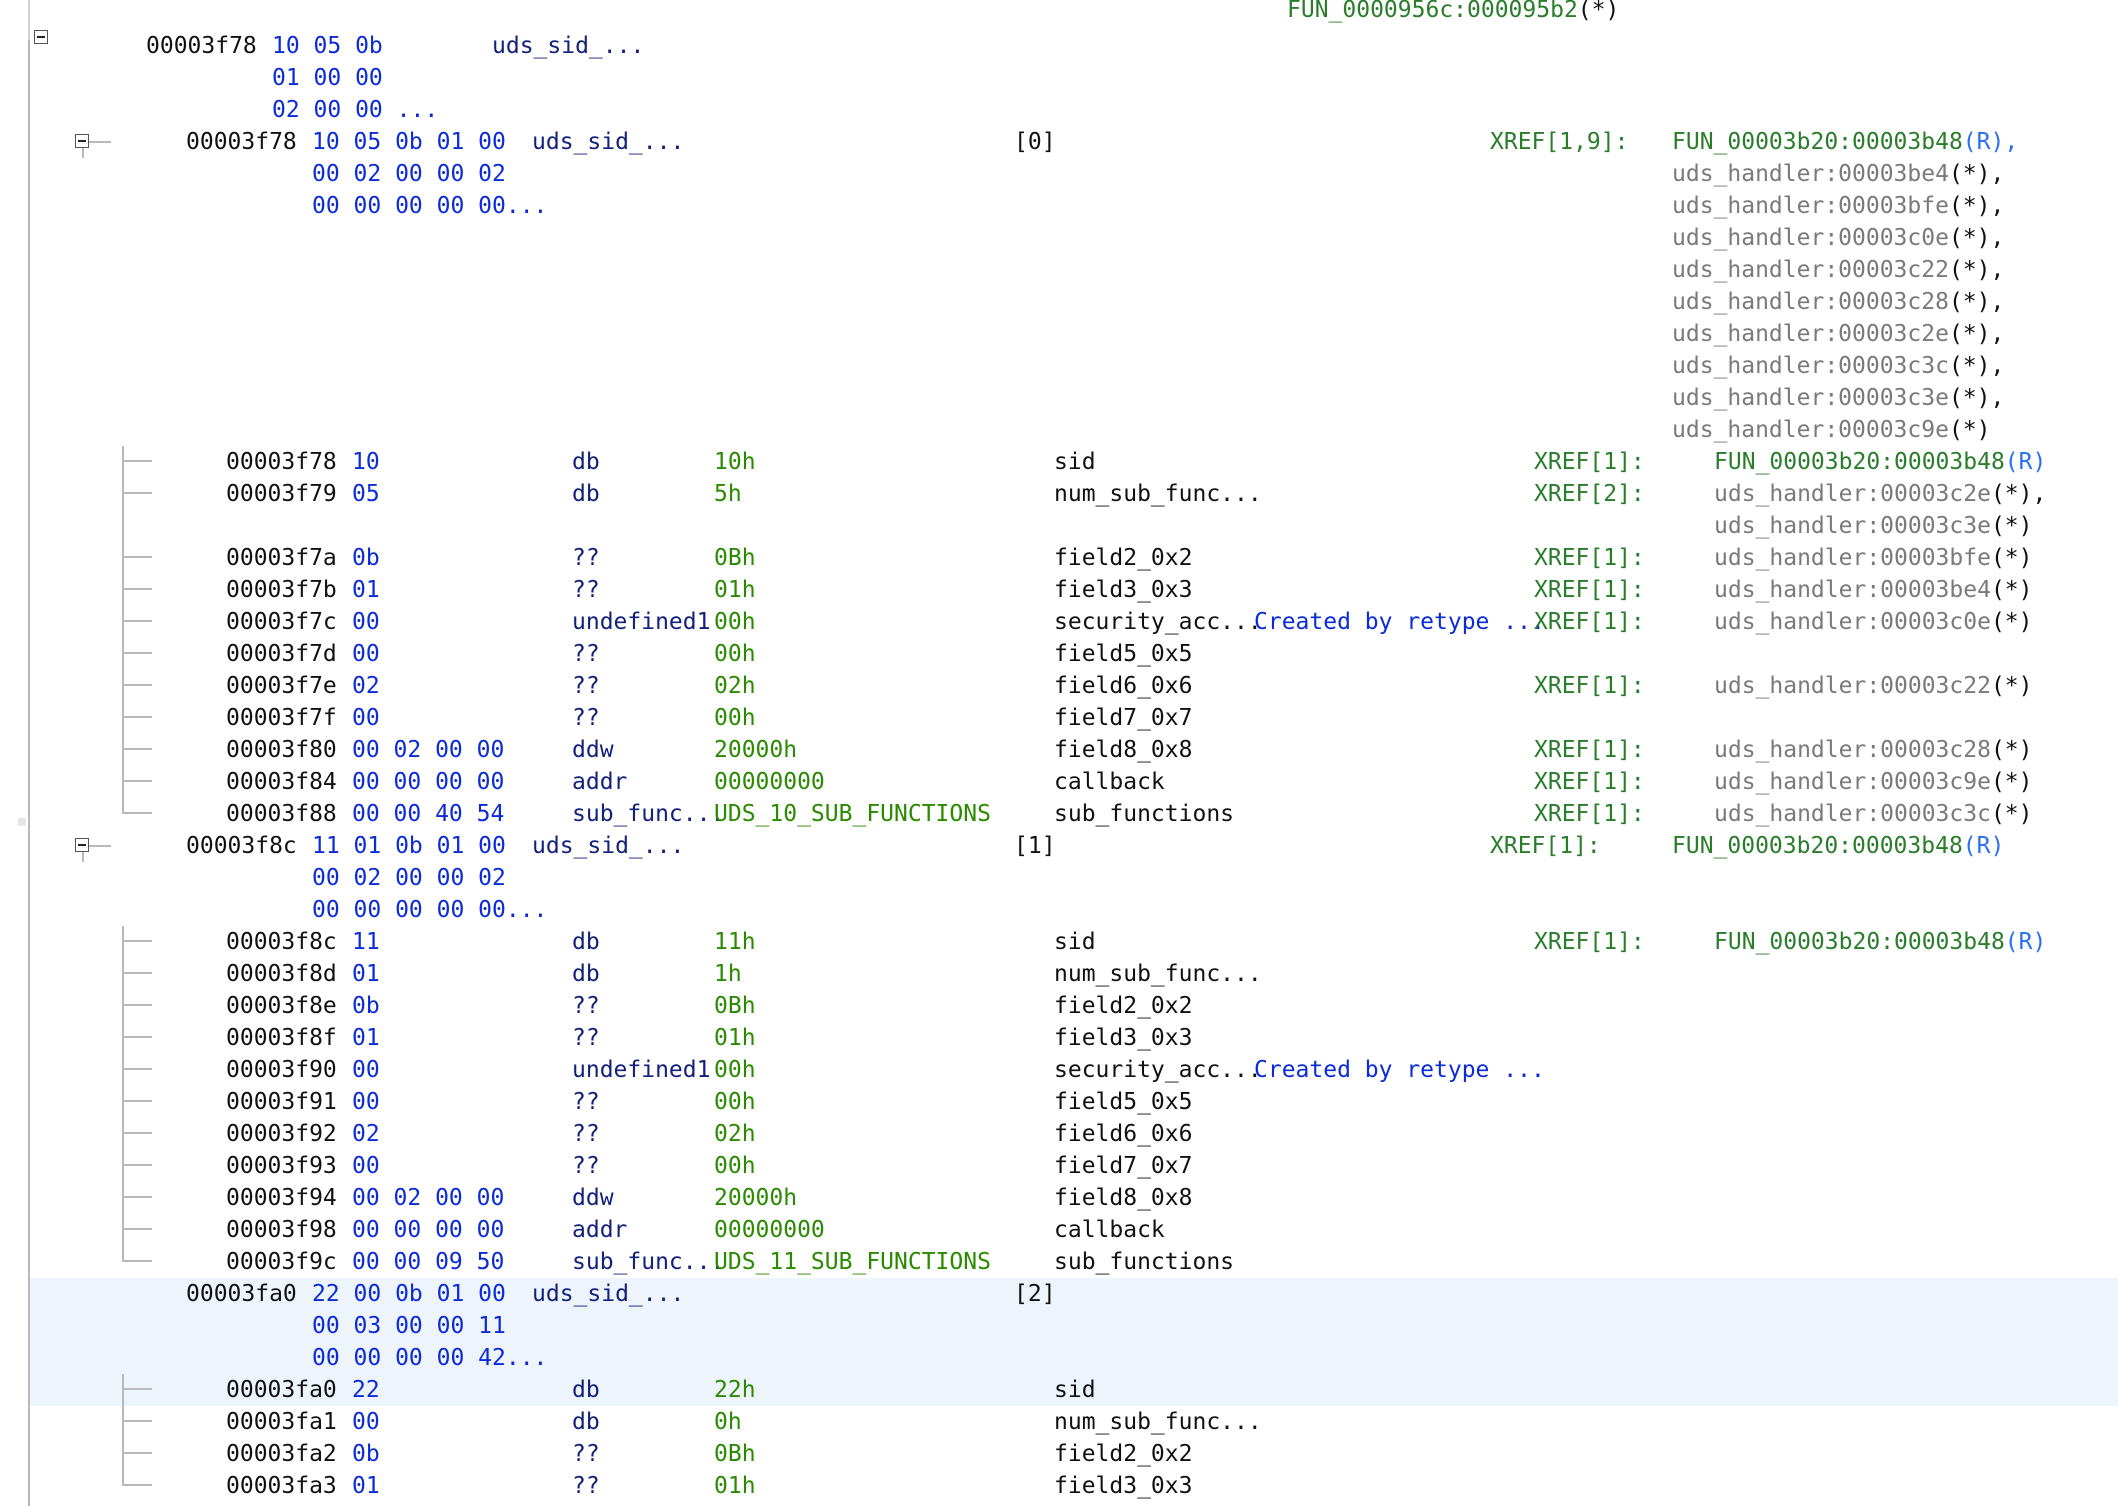 The height and width of the screenshot is (1506, 2118). I want to click on struct1-field-row: 00003f8e 0b?? 0Bh field2_0x2, so click(1074, 1006).